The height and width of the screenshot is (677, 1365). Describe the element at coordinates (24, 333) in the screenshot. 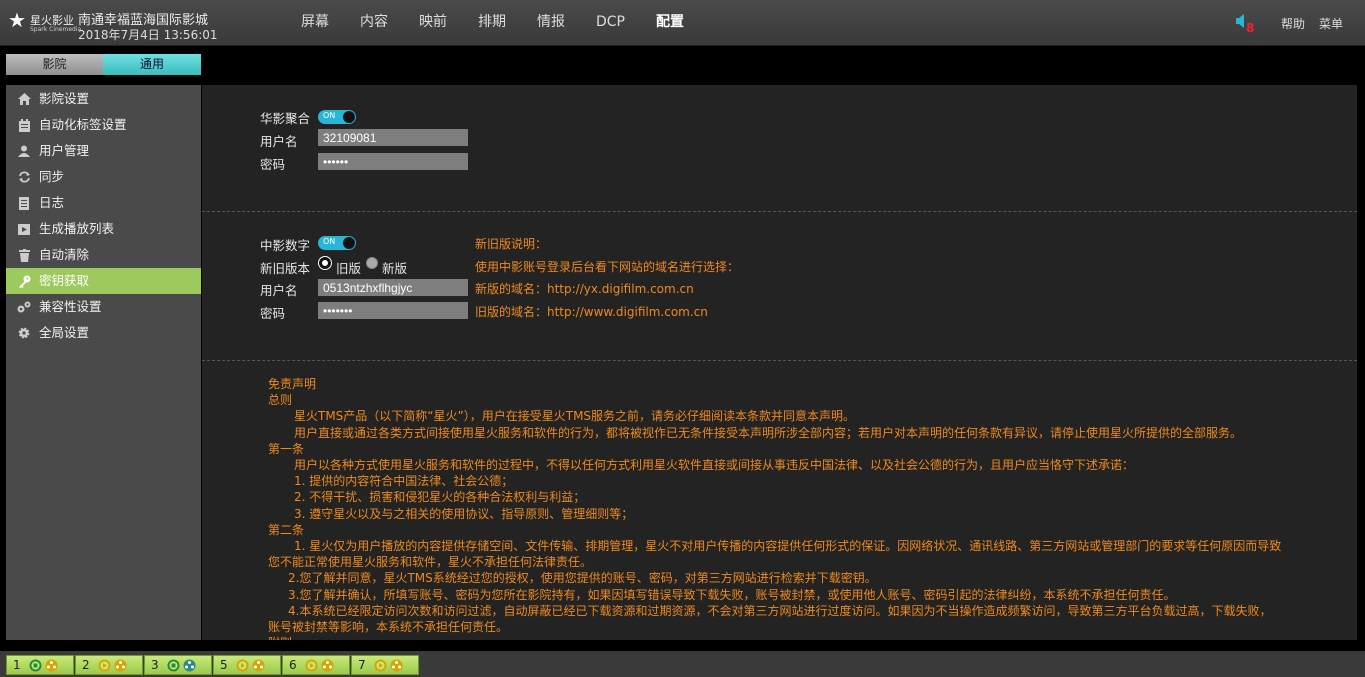

I see `gear-icon` at that location.